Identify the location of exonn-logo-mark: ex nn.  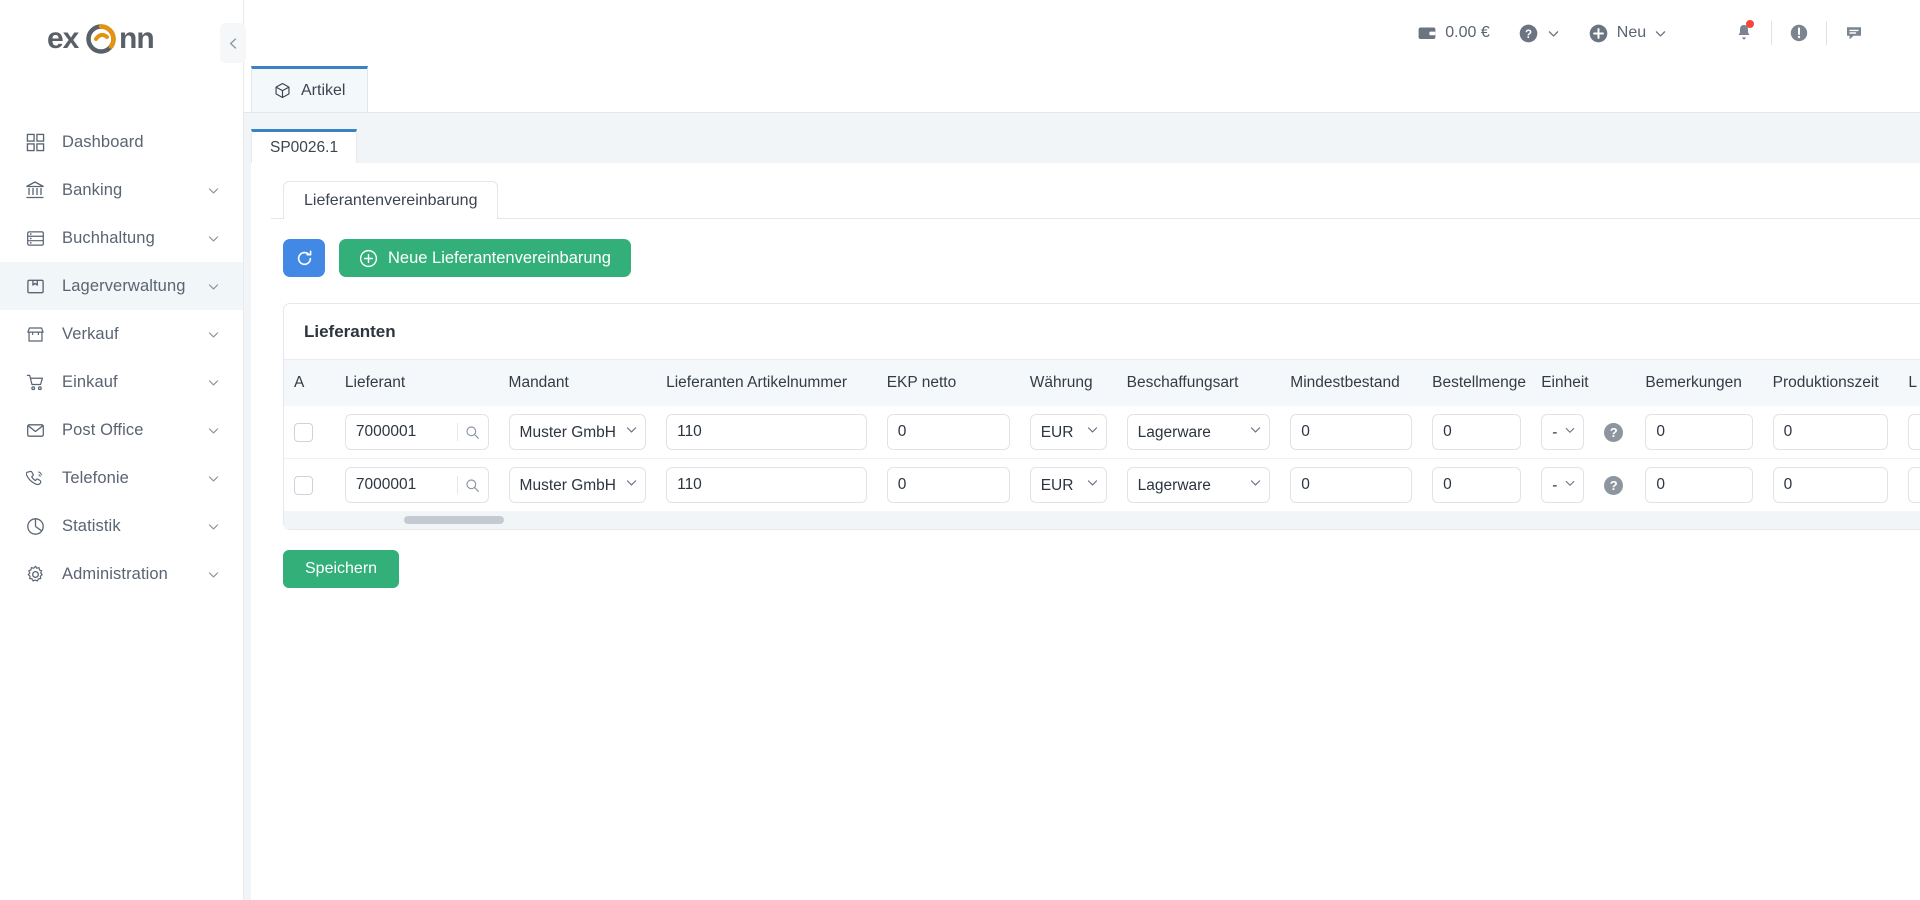
(122, 39).